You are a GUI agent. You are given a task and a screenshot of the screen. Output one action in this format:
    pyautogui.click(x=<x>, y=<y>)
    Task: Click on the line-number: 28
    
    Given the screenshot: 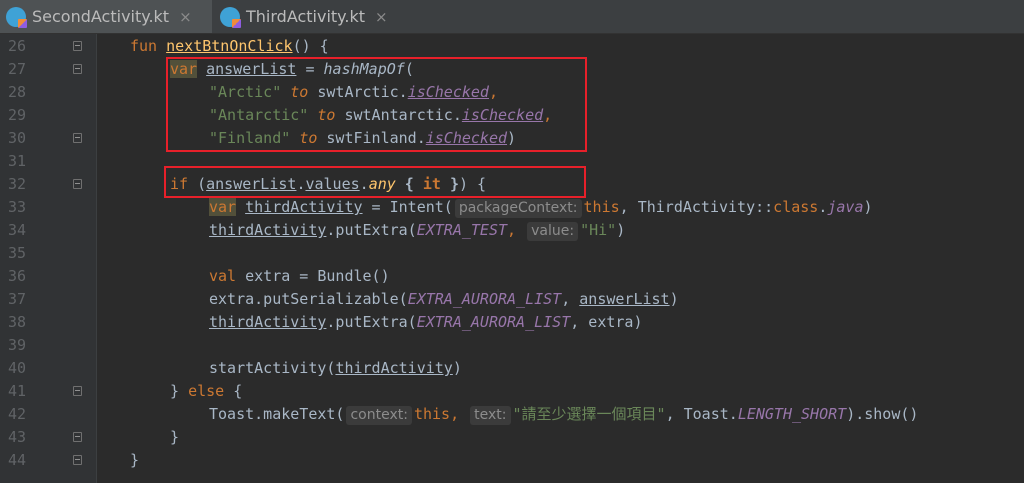 What is the action you would take?
    pyautogui.click(x=16, y=92)
    